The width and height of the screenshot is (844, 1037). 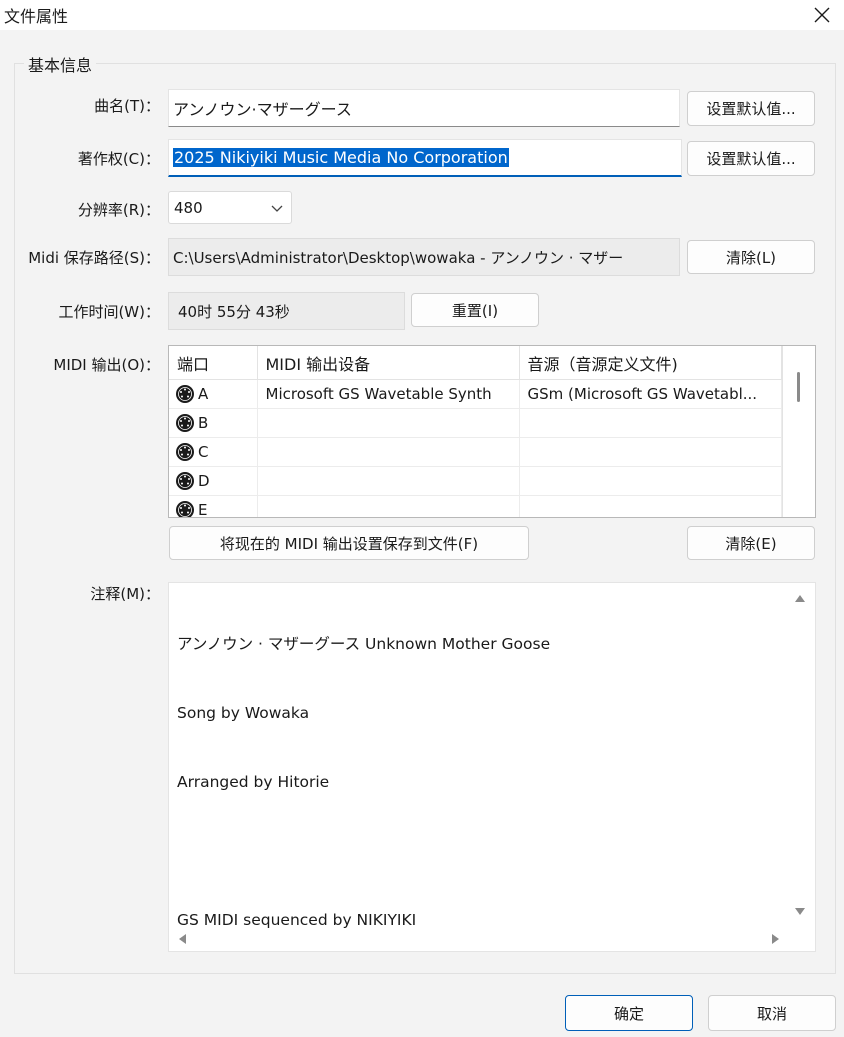 I want to click on table-header-row: 端口 MIDI 输出设备 音源（音源定义文件), so click(x=475, y=363).